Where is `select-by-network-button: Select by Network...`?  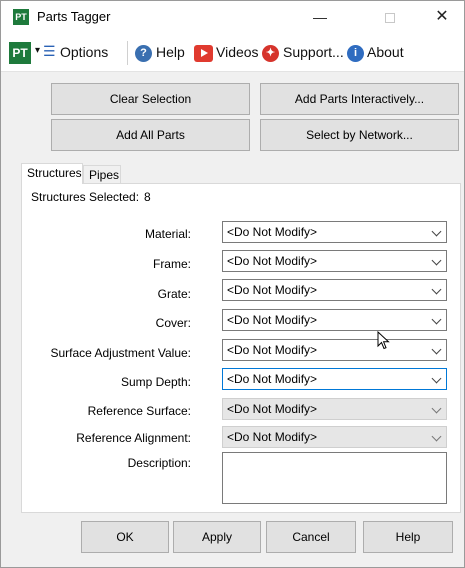
select-by-network-button: Select by Network... is located at coordinates (359, 135).